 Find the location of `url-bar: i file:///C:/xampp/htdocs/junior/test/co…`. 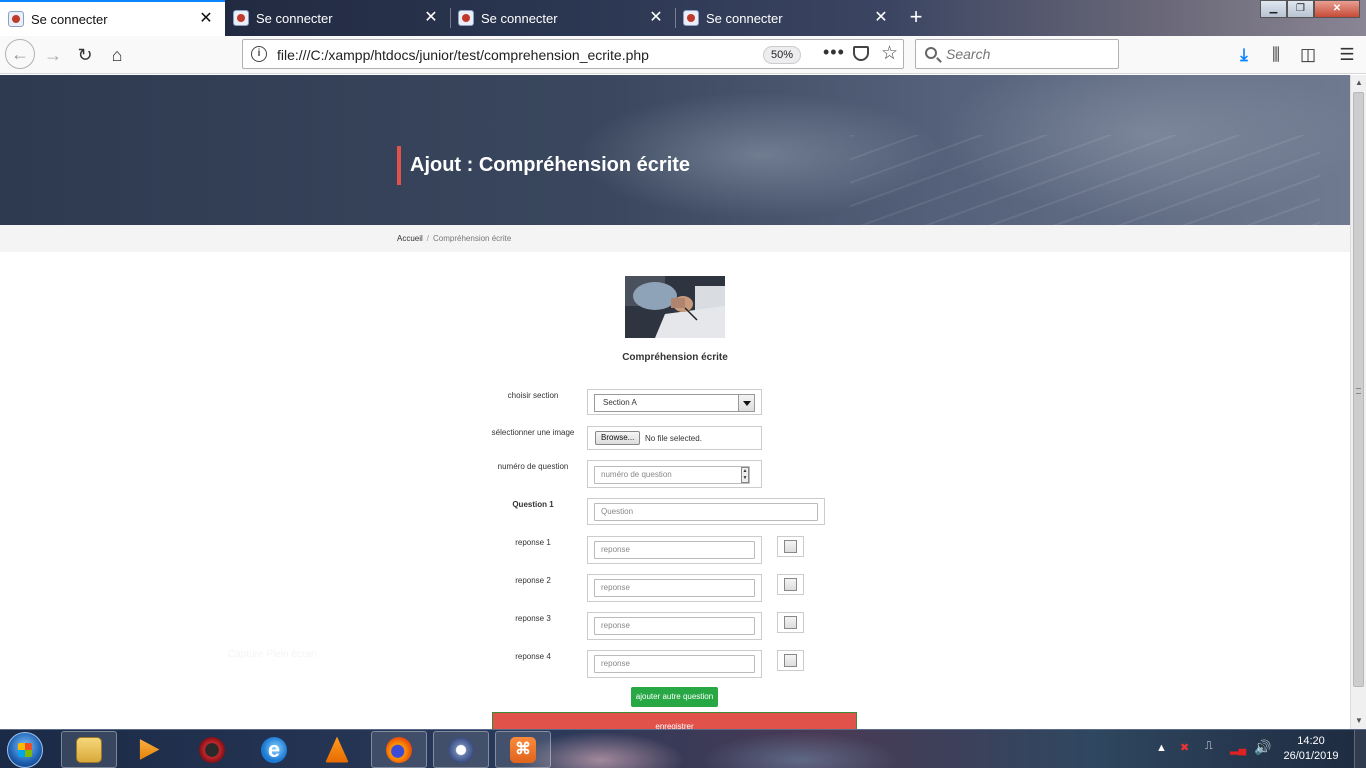

url-bar: i file:///C:/xampp/htdocs/junior/test/co… is located at coordinates (573, 54).